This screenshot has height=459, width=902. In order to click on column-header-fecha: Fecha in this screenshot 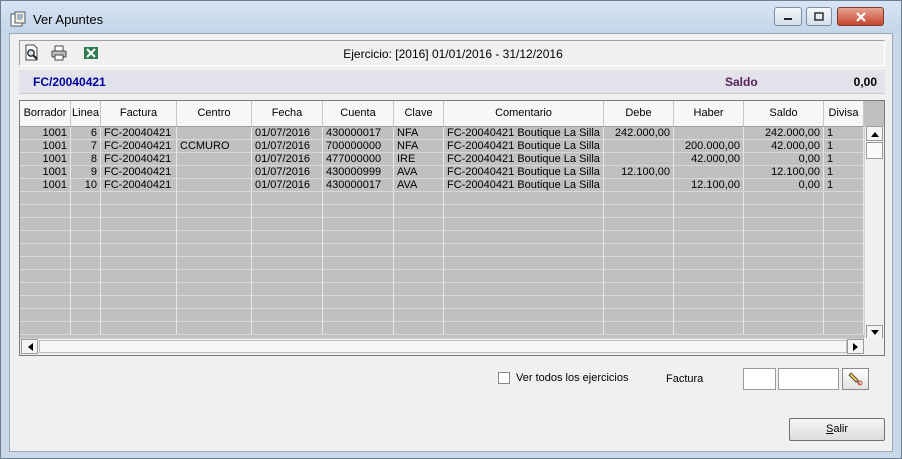, I will do `click(287, 113)`.